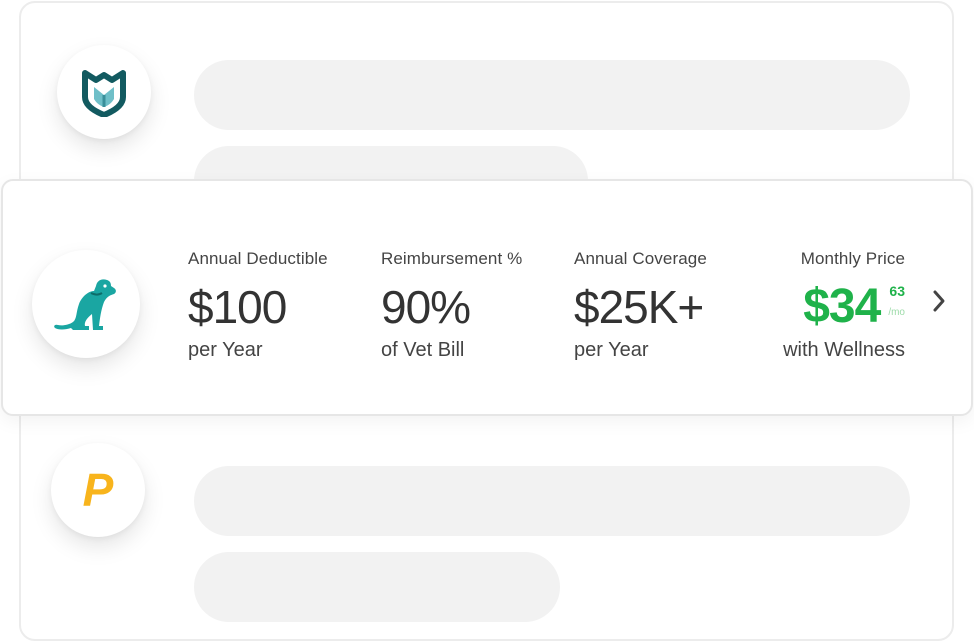  I want to click on price-cents: 63, so click(897, 291).